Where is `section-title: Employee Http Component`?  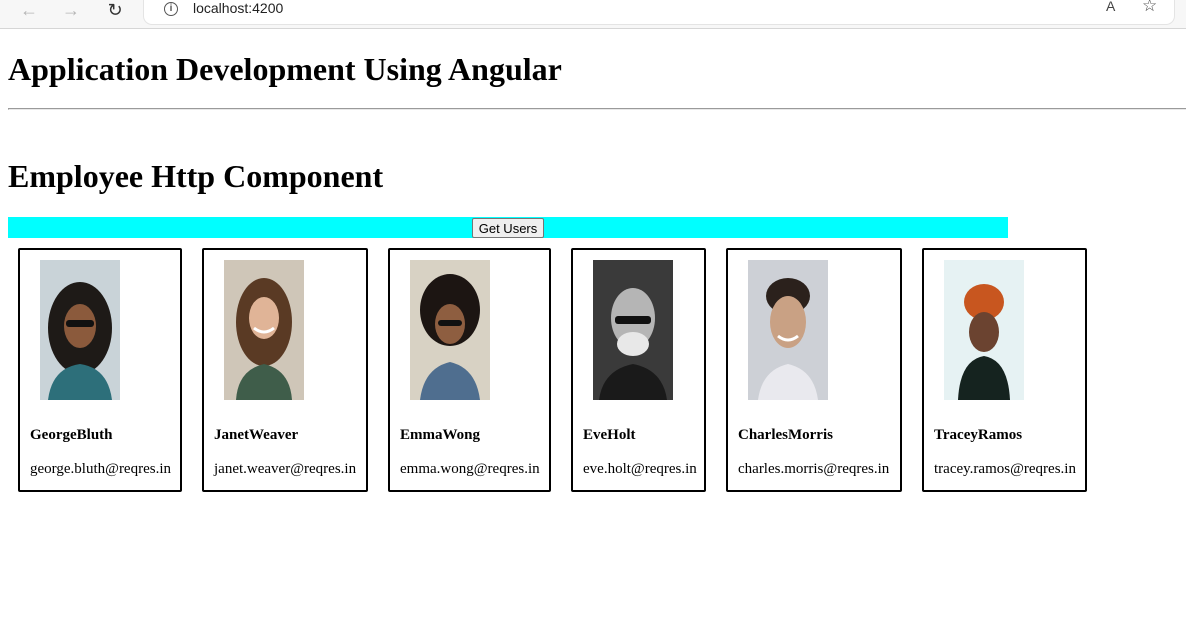
section-title: Employee Http Component is located at coordinates (196, 176).